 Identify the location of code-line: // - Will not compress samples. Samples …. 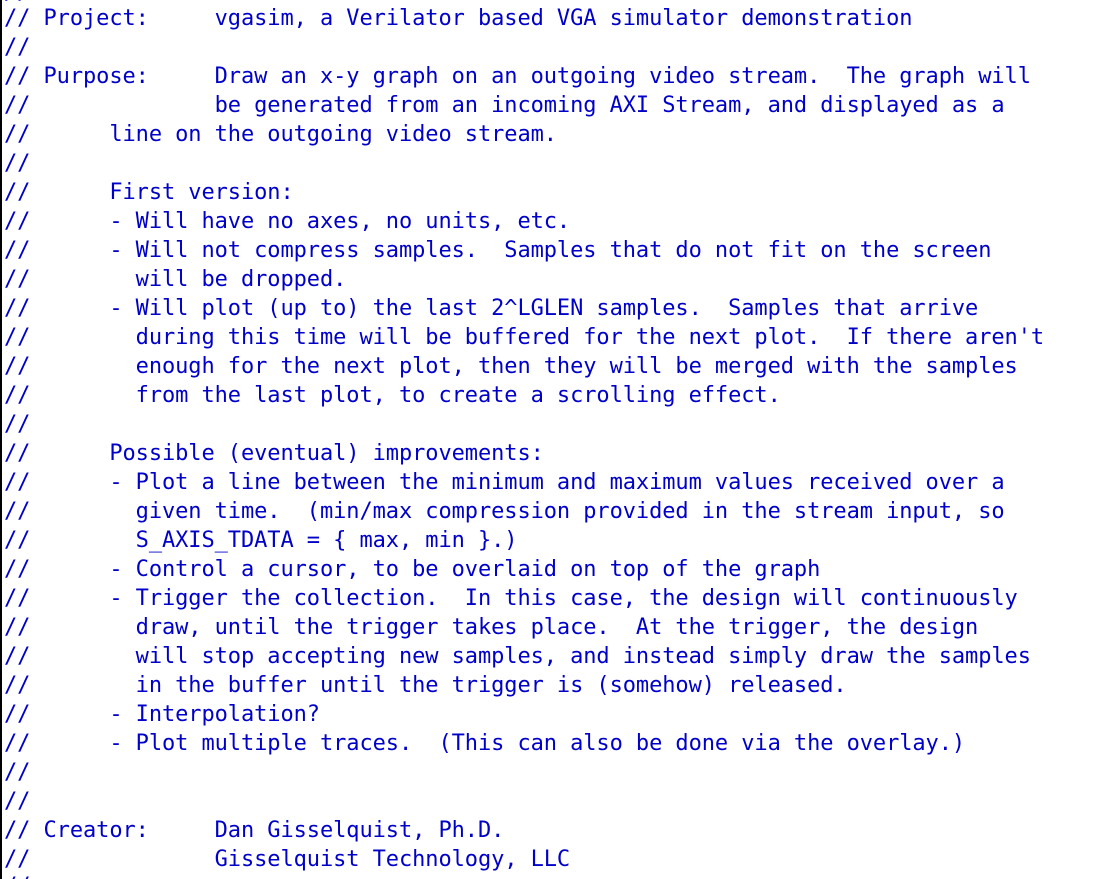
(524, 250).